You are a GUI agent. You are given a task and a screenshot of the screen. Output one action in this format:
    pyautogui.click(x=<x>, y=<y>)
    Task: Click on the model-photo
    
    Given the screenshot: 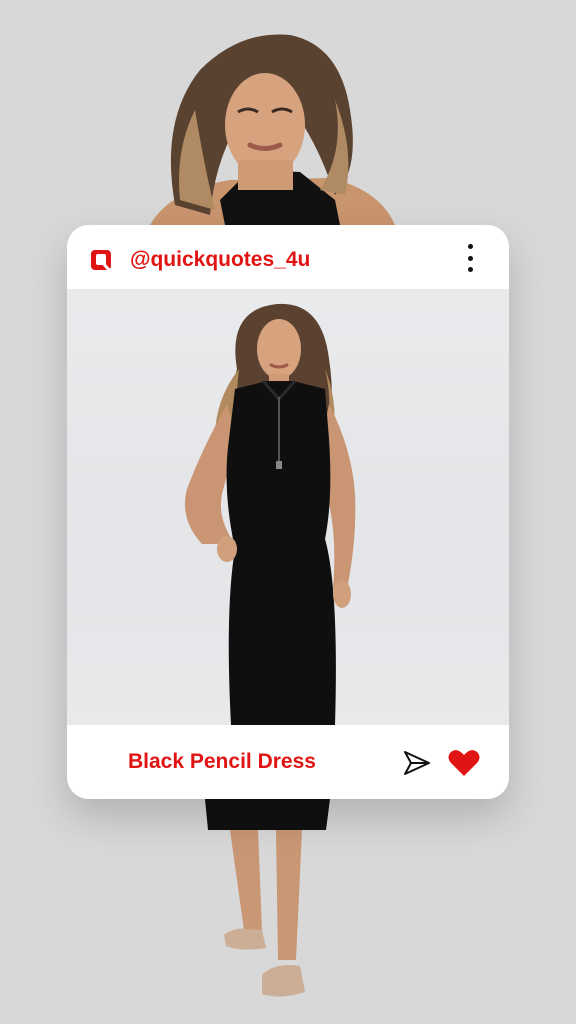 What is the action you would take?
    pyautogui.click(x=270, y=514)
    